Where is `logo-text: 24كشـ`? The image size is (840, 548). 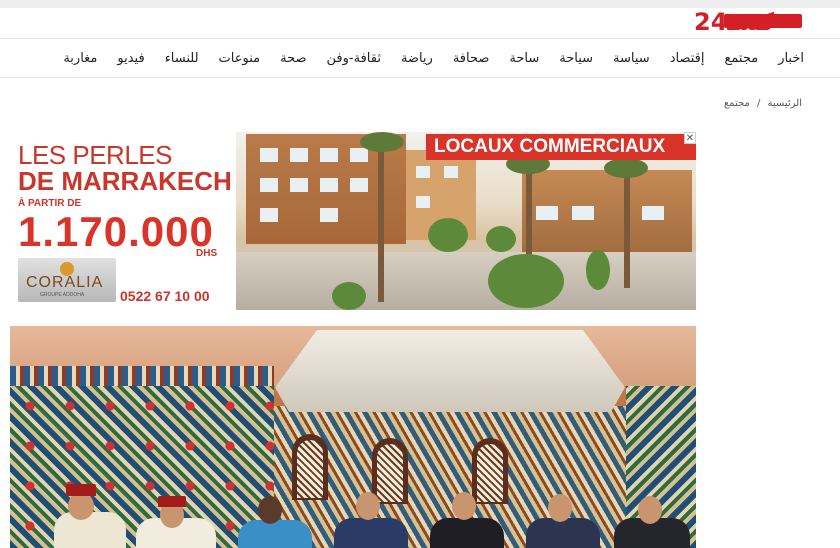
logo-text: 24كشـ is located at coordinates (734, 22).